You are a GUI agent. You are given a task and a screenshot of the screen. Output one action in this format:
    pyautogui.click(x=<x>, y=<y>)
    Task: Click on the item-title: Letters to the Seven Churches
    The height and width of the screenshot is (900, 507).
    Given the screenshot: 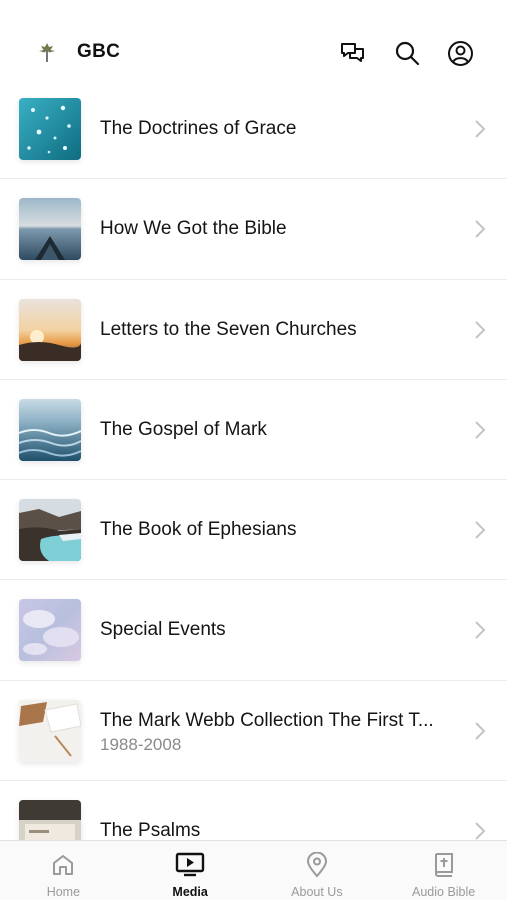 What is the action you would take?
    pyautogui.click(x=228, y=329)
    